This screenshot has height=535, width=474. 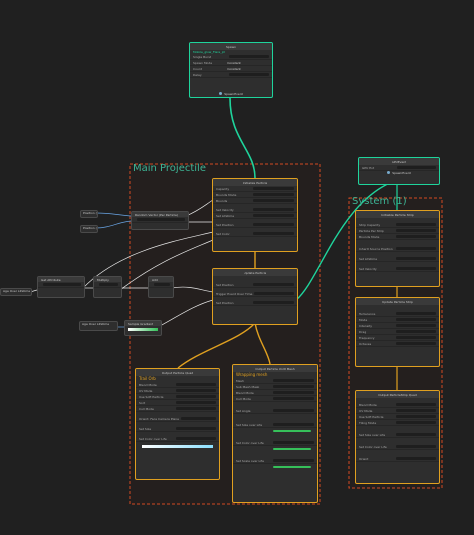 What do you see at coordinates (89, 229) in the screenshot?
I see `operator-node: Position (Local)` at bounding box center [89, 229].